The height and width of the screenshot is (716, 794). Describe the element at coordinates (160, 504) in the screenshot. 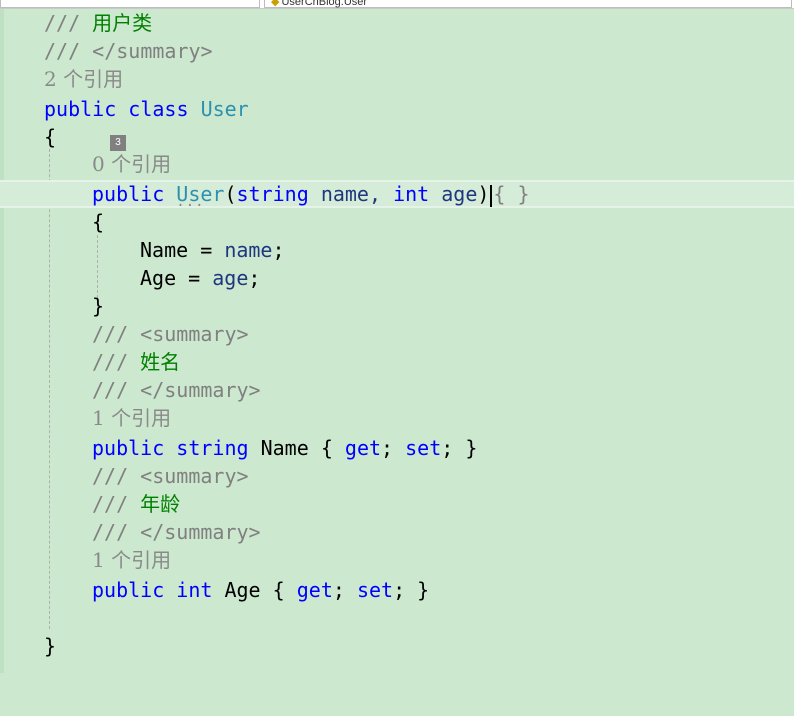

I see `xml-doc-text: 年龄` at that location.